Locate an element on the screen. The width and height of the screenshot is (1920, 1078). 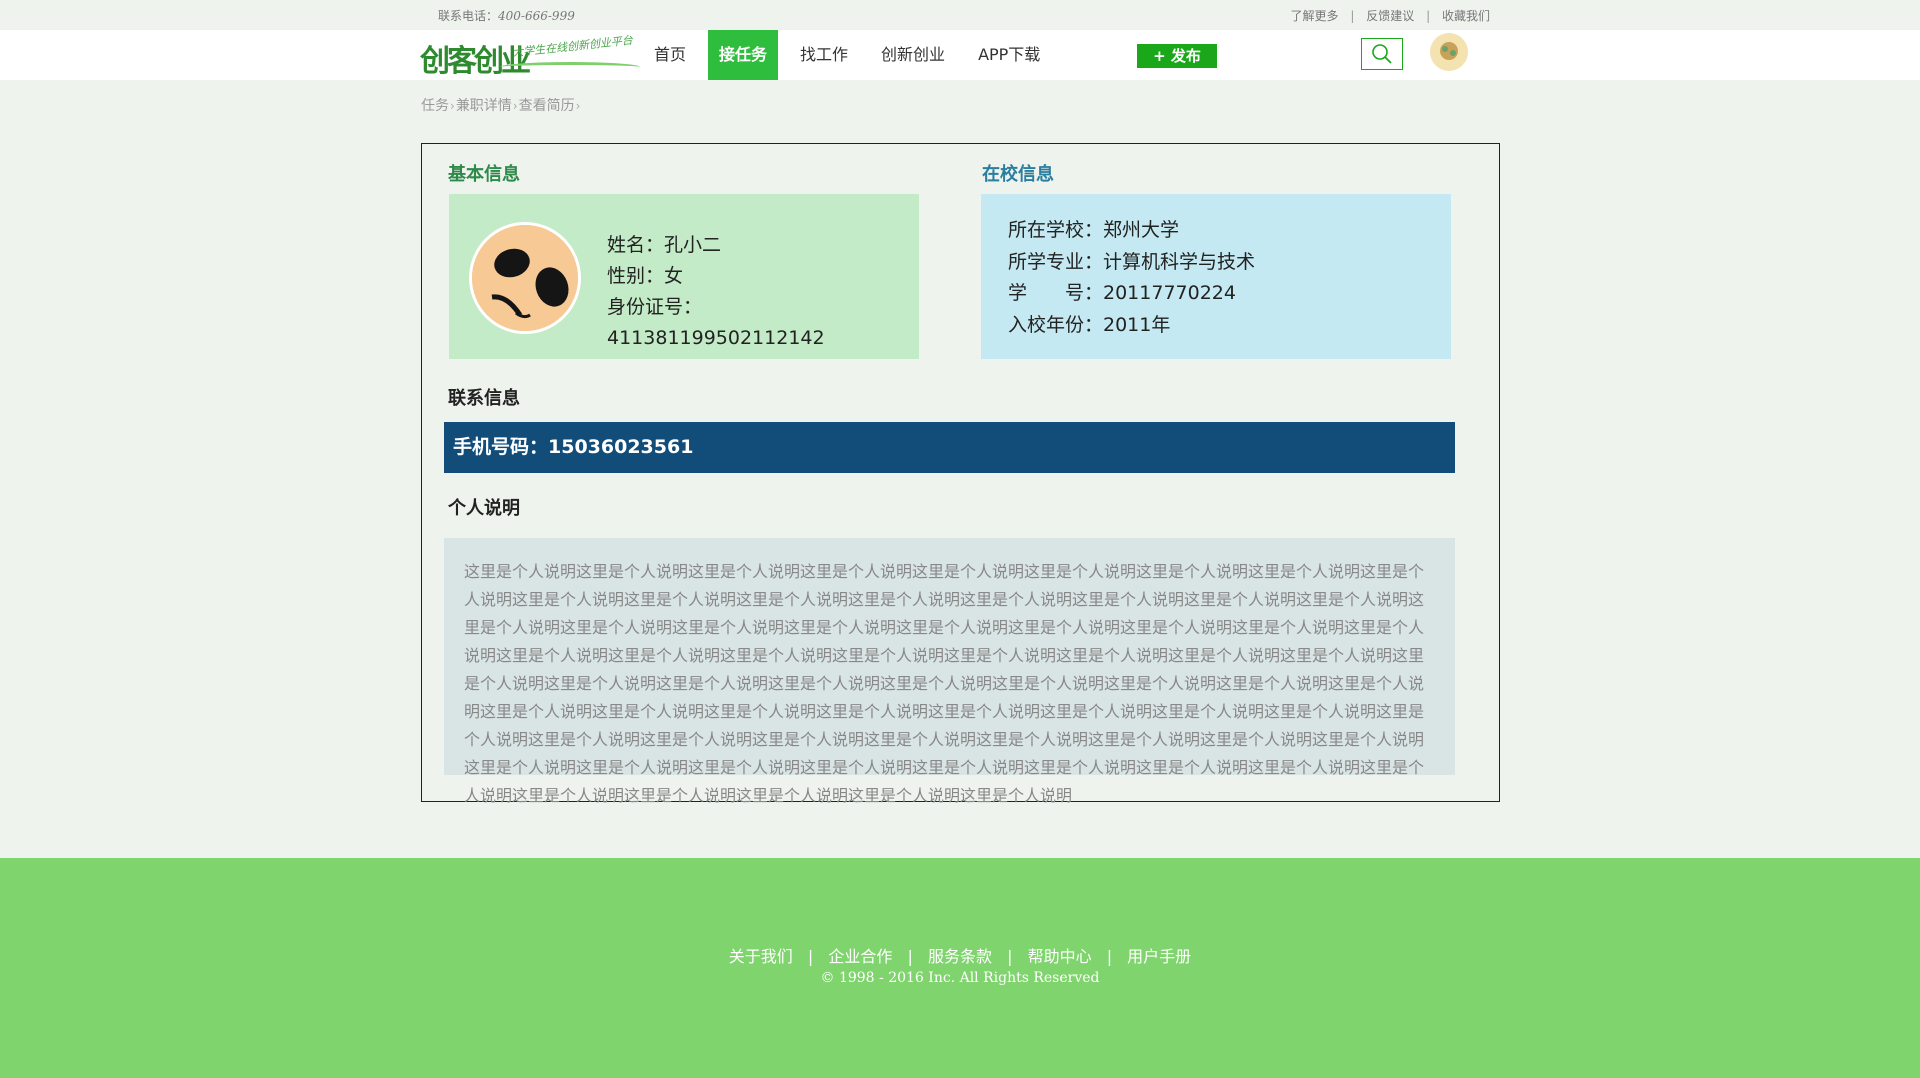
footer-about-link: 关于我们 is located at coordinates (761, 956).